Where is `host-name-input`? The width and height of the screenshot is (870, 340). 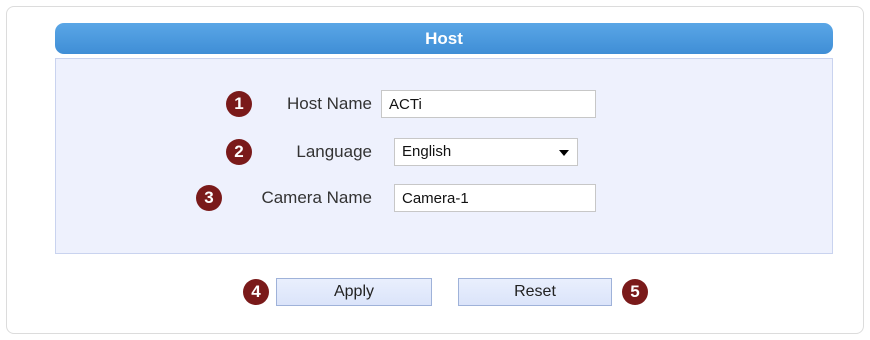 host-name-input is located at coordinates (488, 104).